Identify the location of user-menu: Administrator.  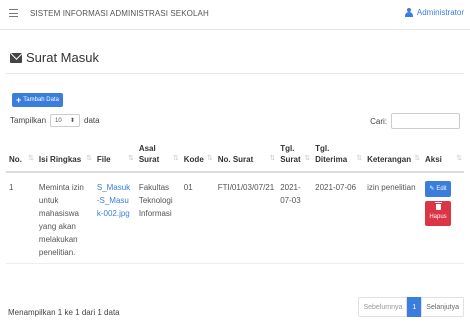
(434, 12).